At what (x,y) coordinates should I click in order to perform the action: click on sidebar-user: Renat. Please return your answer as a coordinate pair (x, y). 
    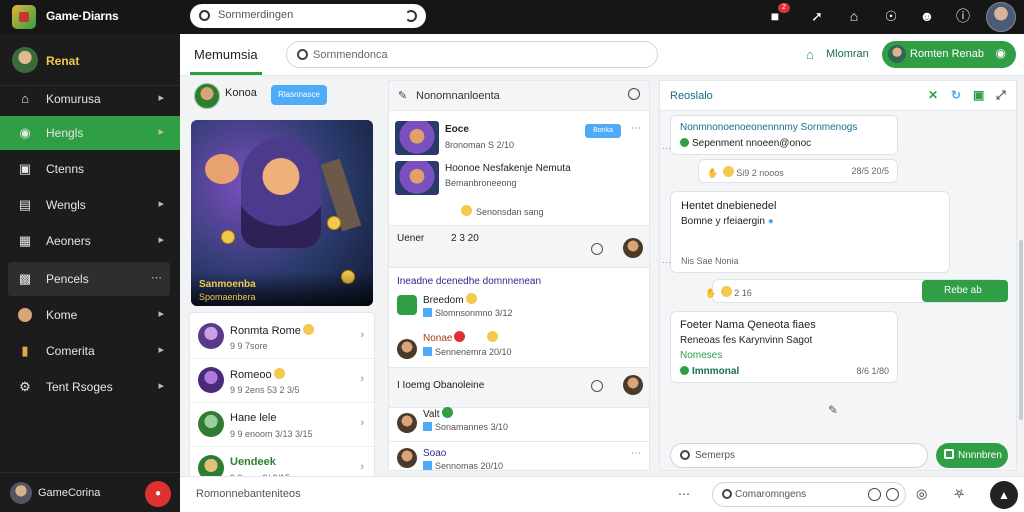
    Looking at the image, I should click on (90, 60).